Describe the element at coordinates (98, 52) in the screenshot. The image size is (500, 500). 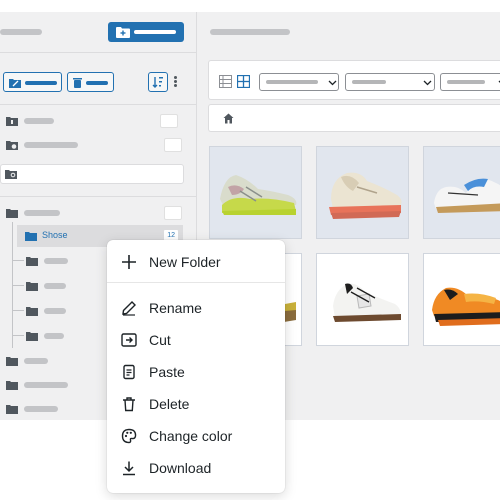
I see `sidebar-header-divider` at that location.